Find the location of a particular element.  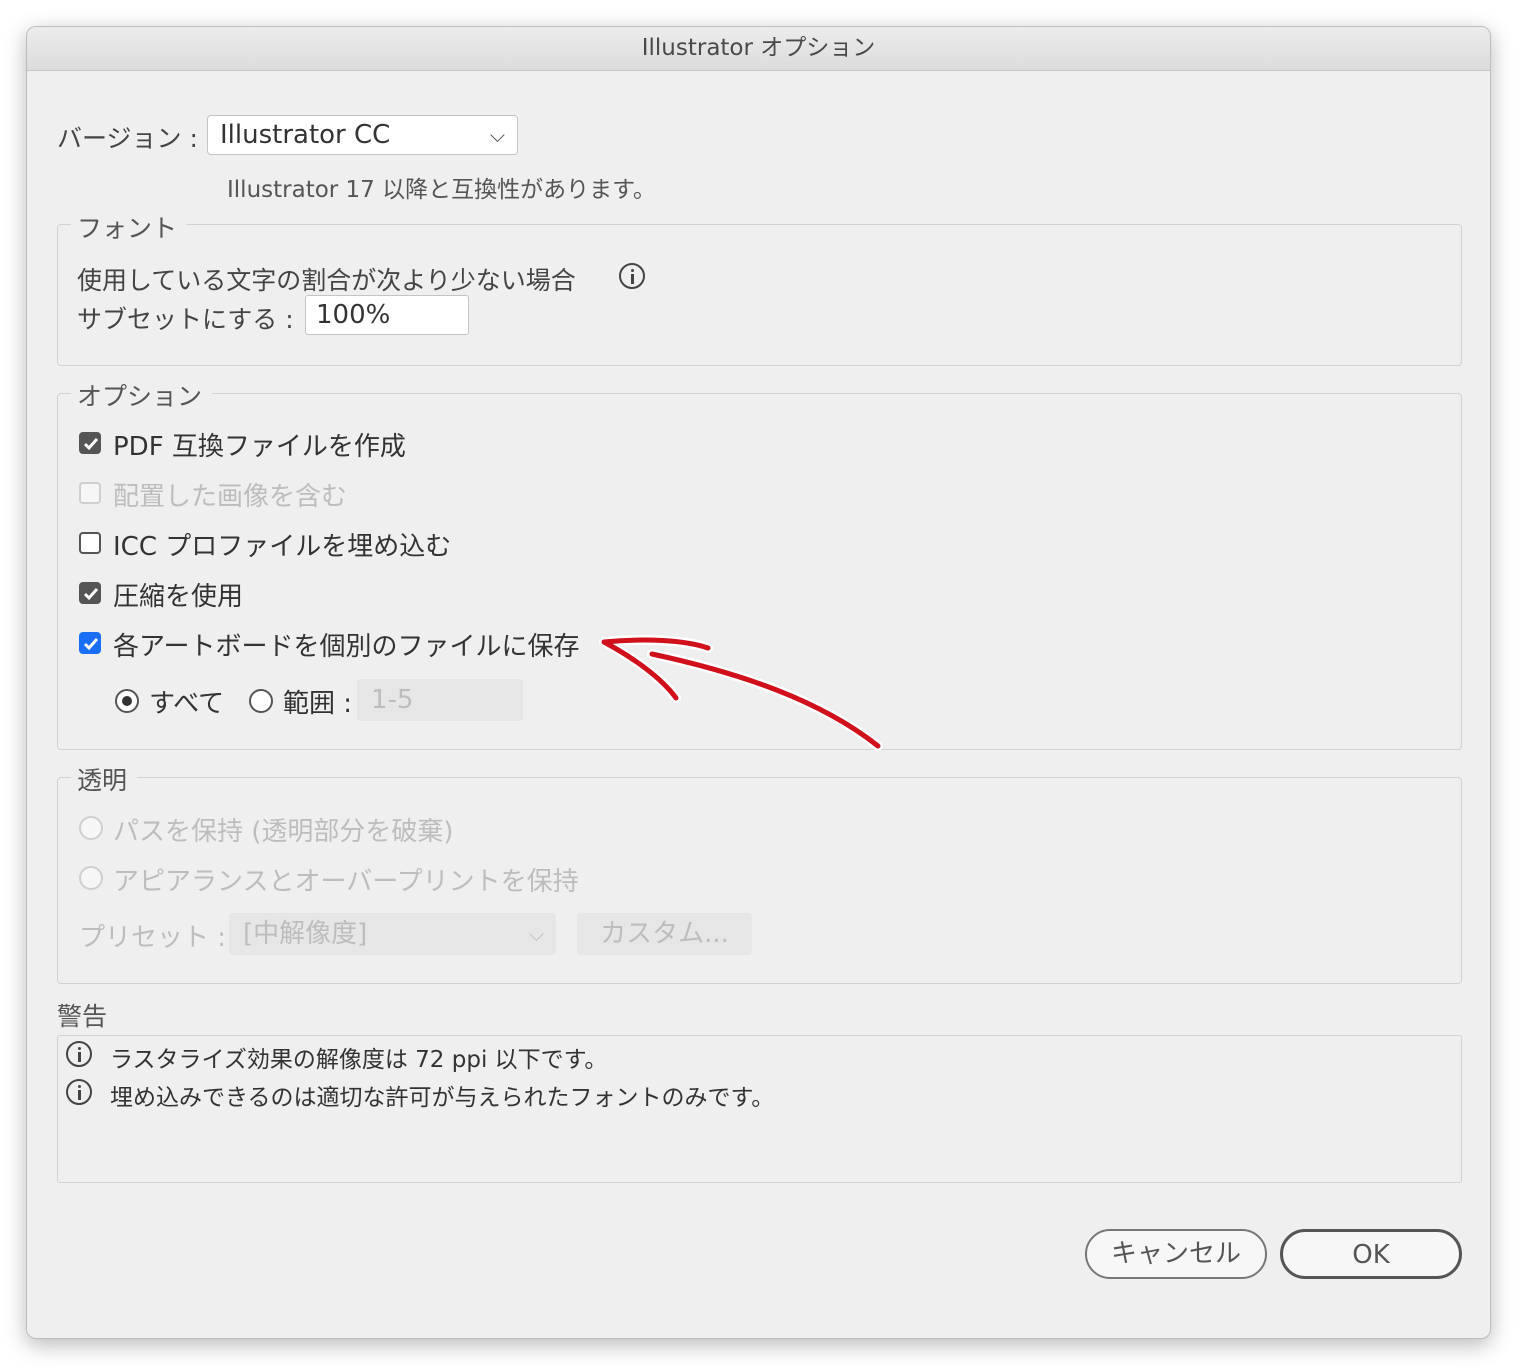

label-use-compression: 圧縮を使用 is located at coordinates (178, 597).